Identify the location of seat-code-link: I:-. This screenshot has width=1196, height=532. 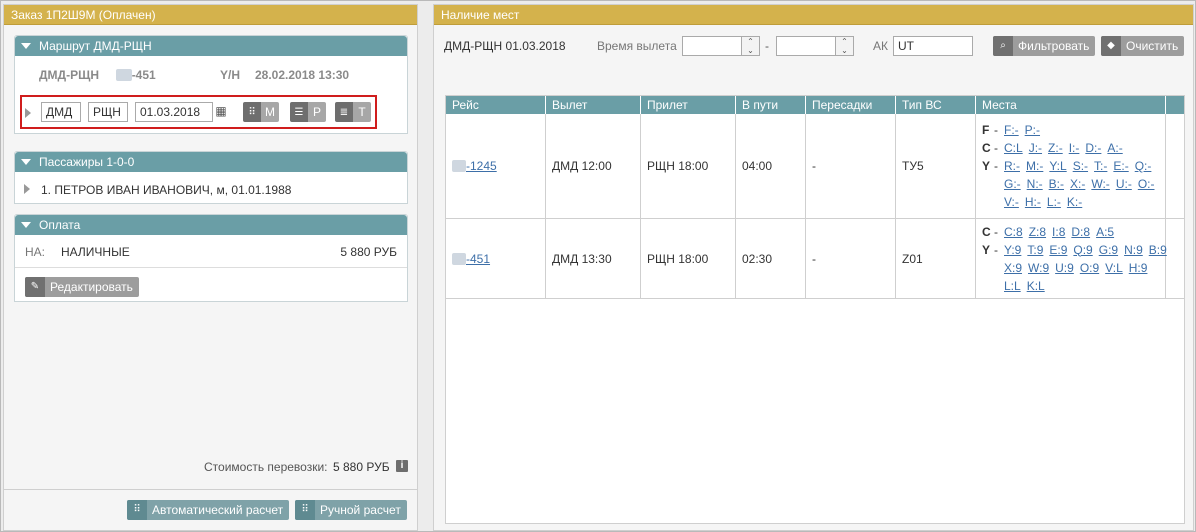
(1074, 148).